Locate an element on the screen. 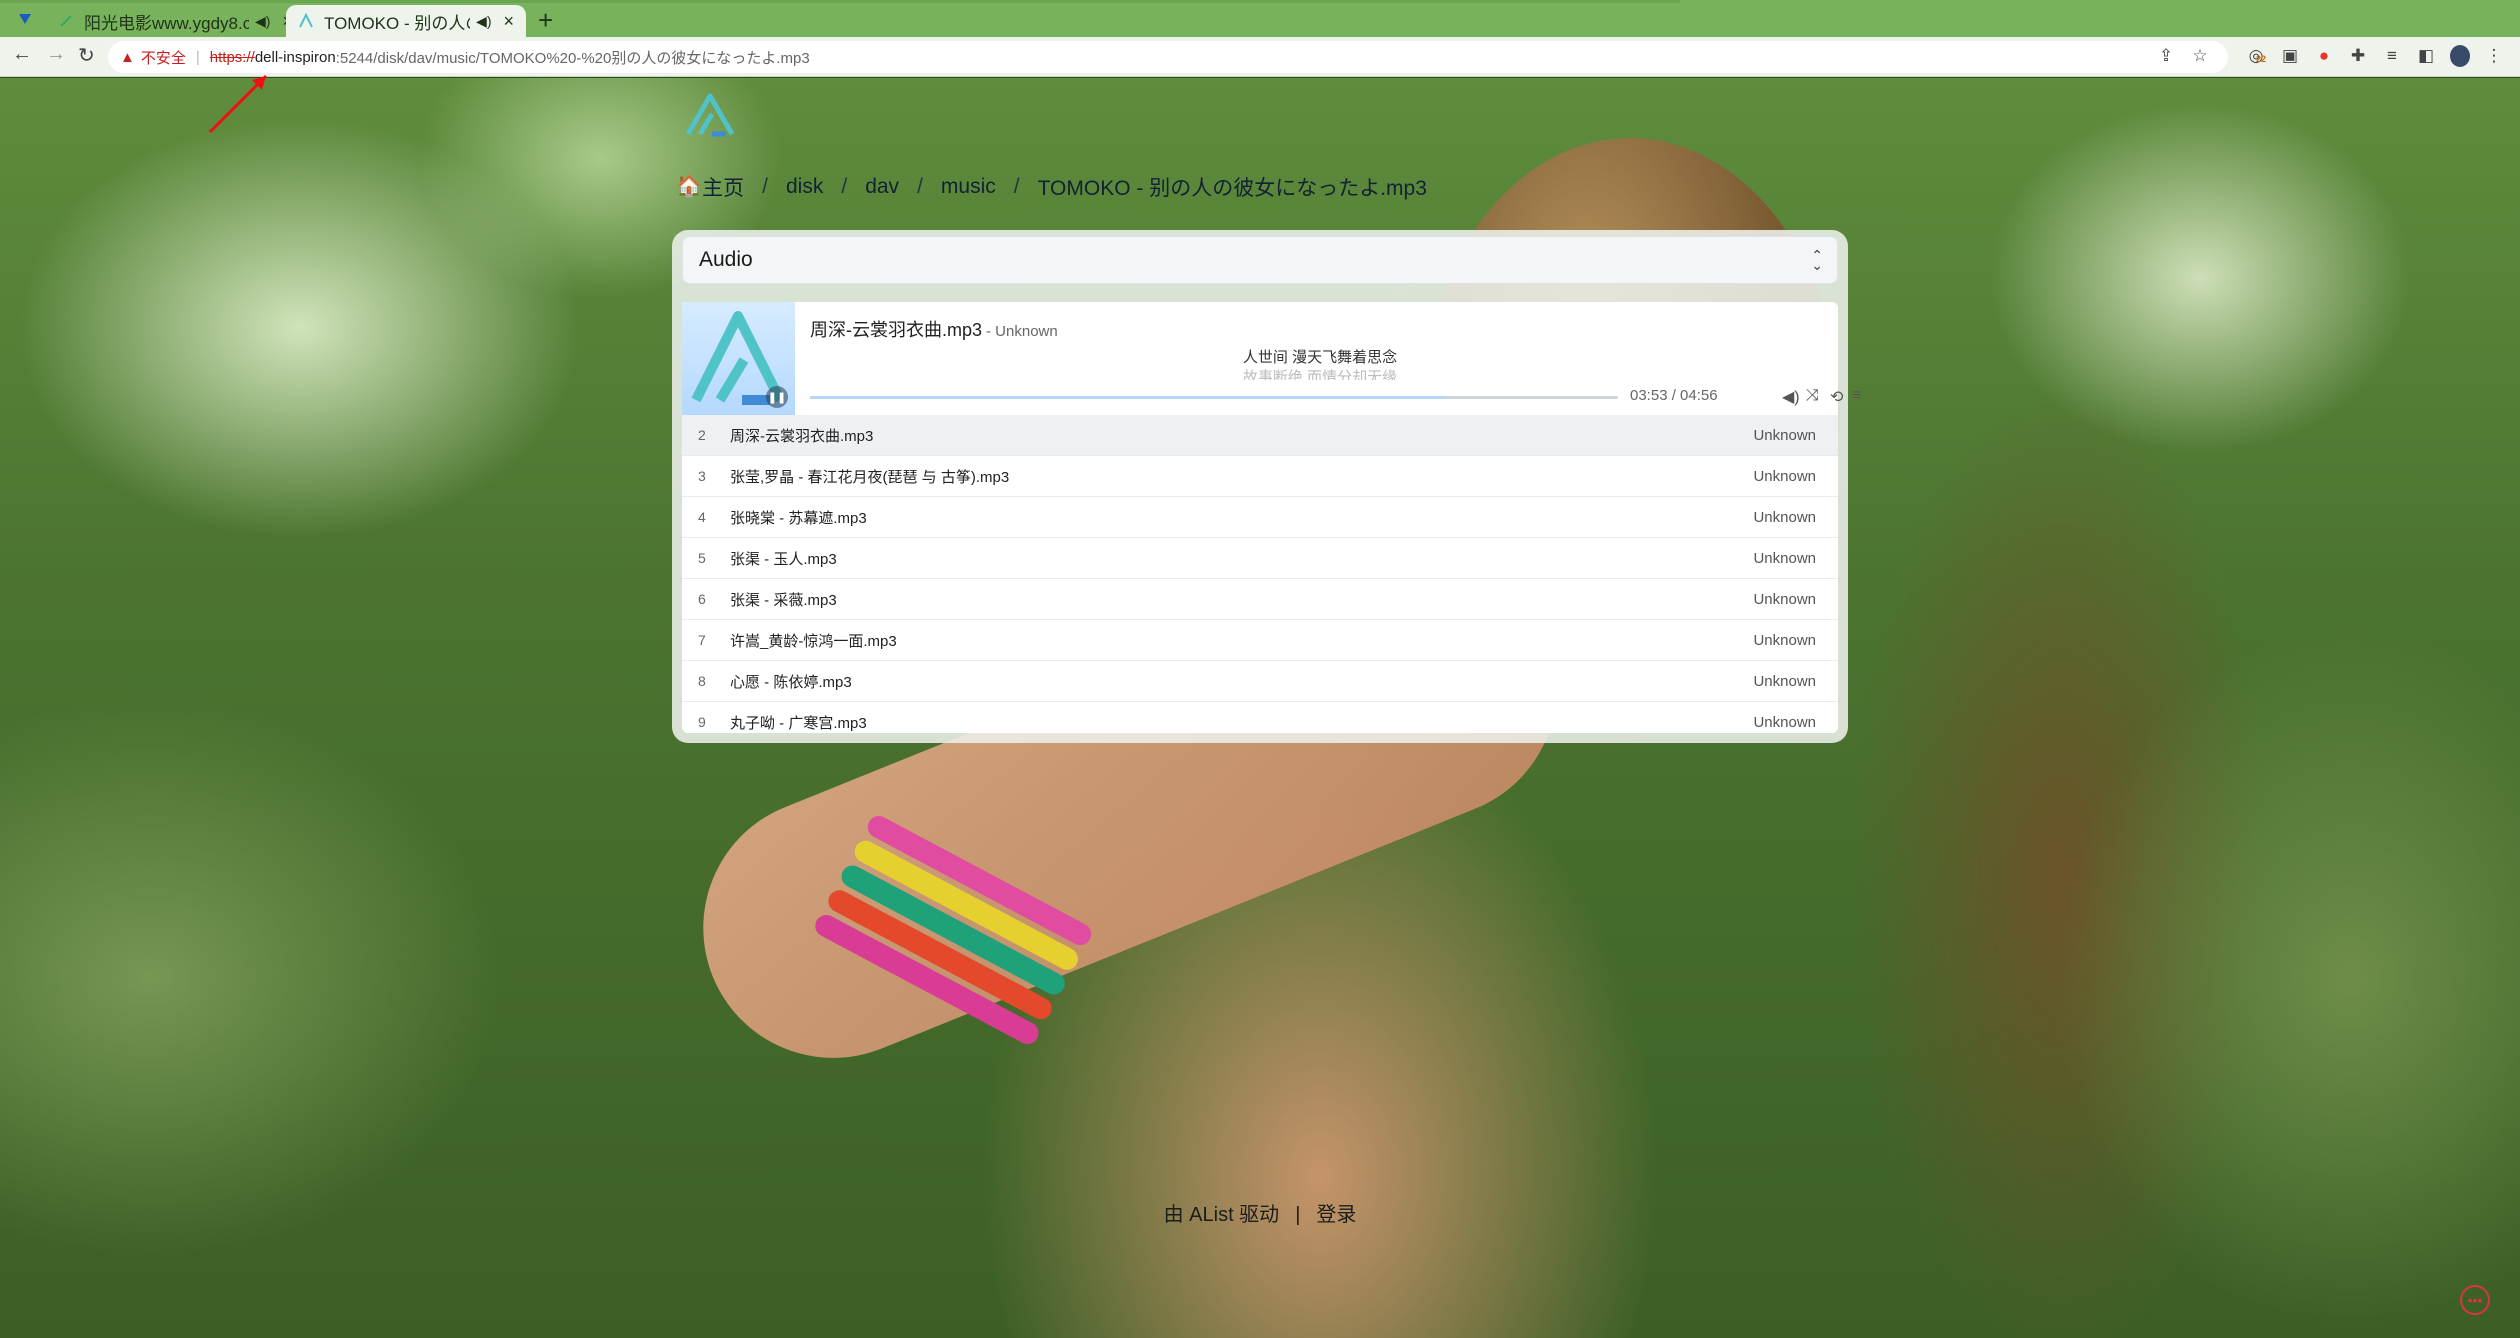 Image resolution: width=2520 pixels, height=1338 pixels. volume-icon: ◀) is located at coordinates (1791, 397).